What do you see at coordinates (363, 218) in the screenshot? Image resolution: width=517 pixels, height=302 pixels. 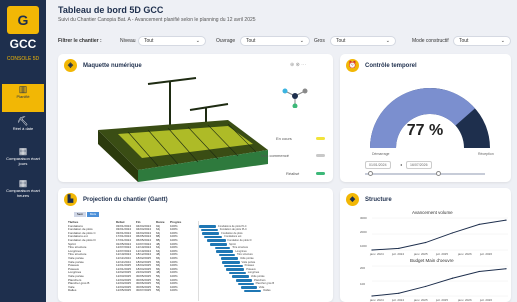 I see `y-tick-label: 3000` at bounding box center [363, 218].